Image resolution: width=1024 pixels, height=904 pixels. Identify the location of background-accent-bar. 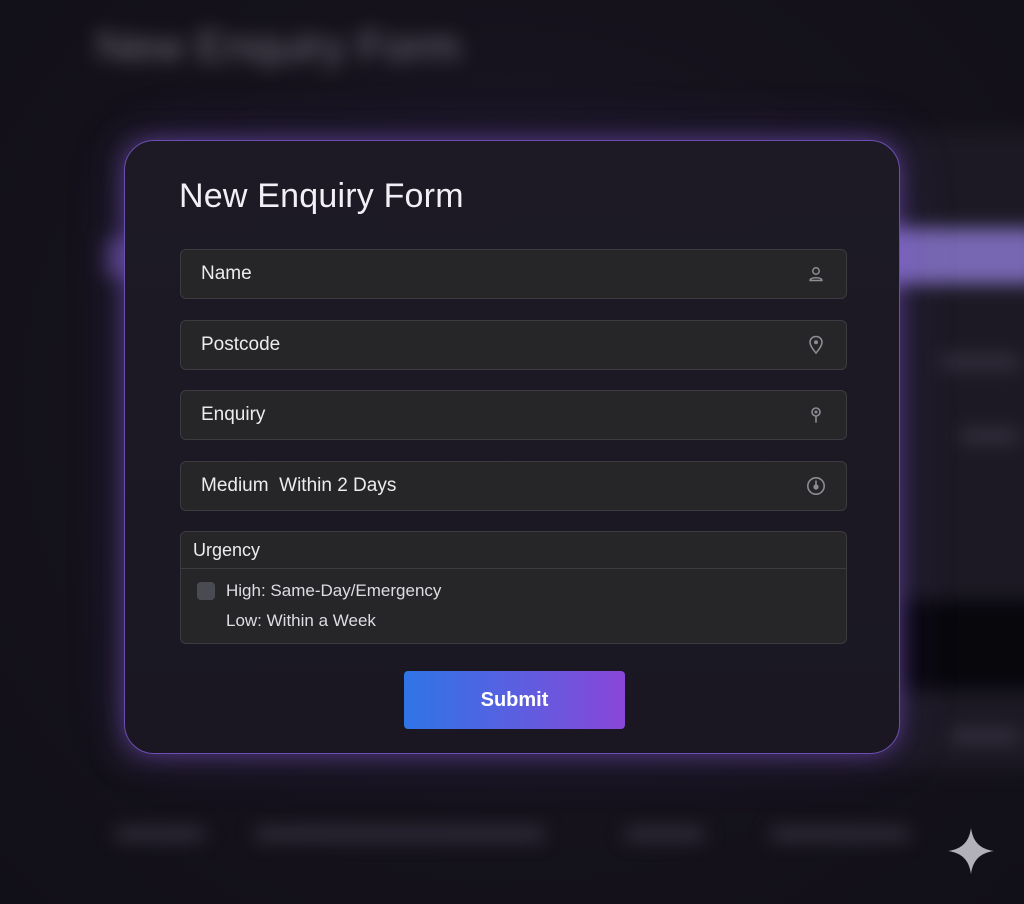
(952, 256).